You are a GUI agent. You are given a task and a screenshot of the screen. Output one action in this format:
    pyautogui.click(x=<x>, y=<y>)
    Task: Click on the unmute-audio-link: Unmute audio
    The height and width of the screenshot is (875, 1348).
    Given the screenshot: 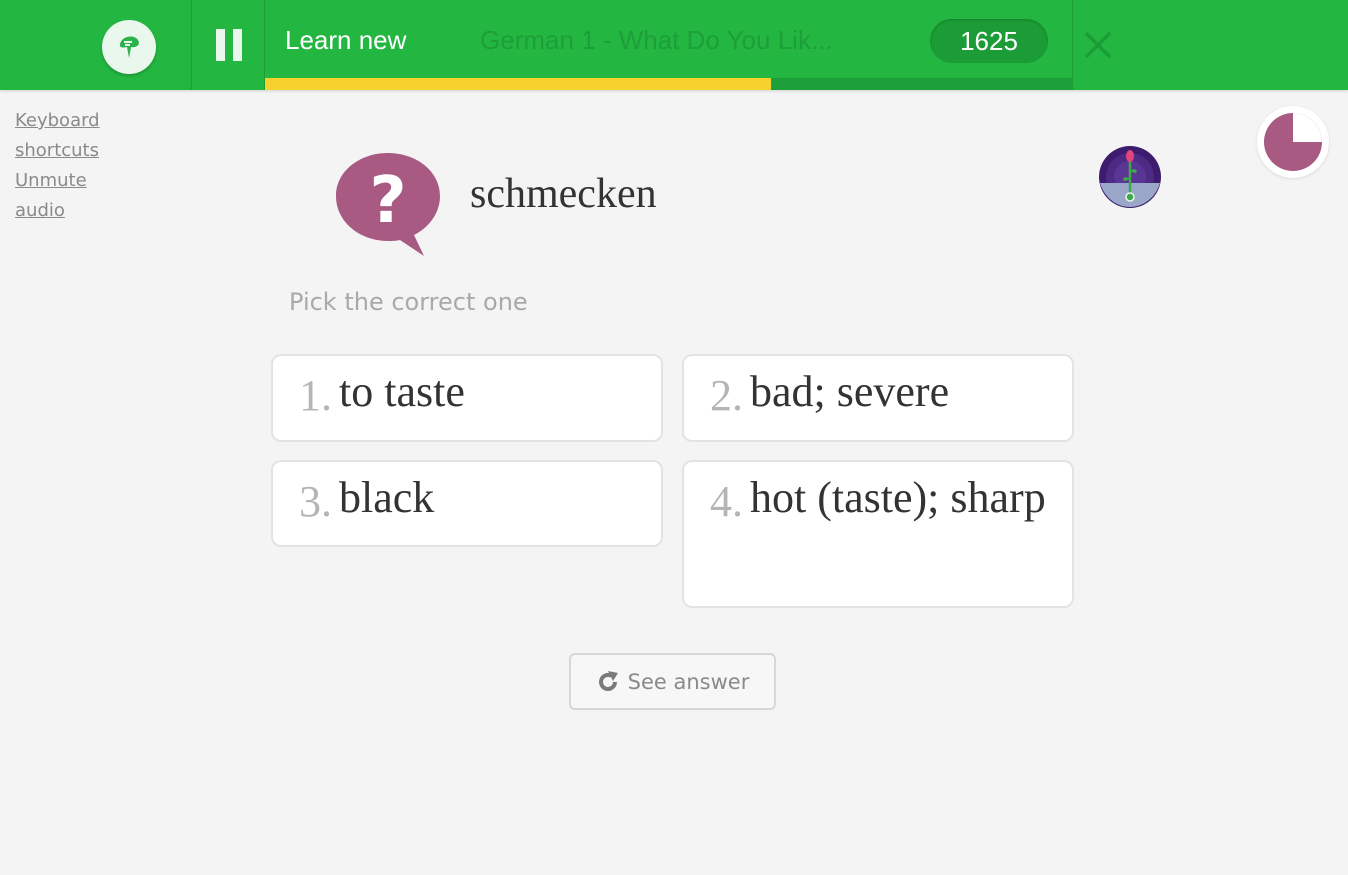 What is the action you would take?
    pyautogui.click(x=51, y=195)
    